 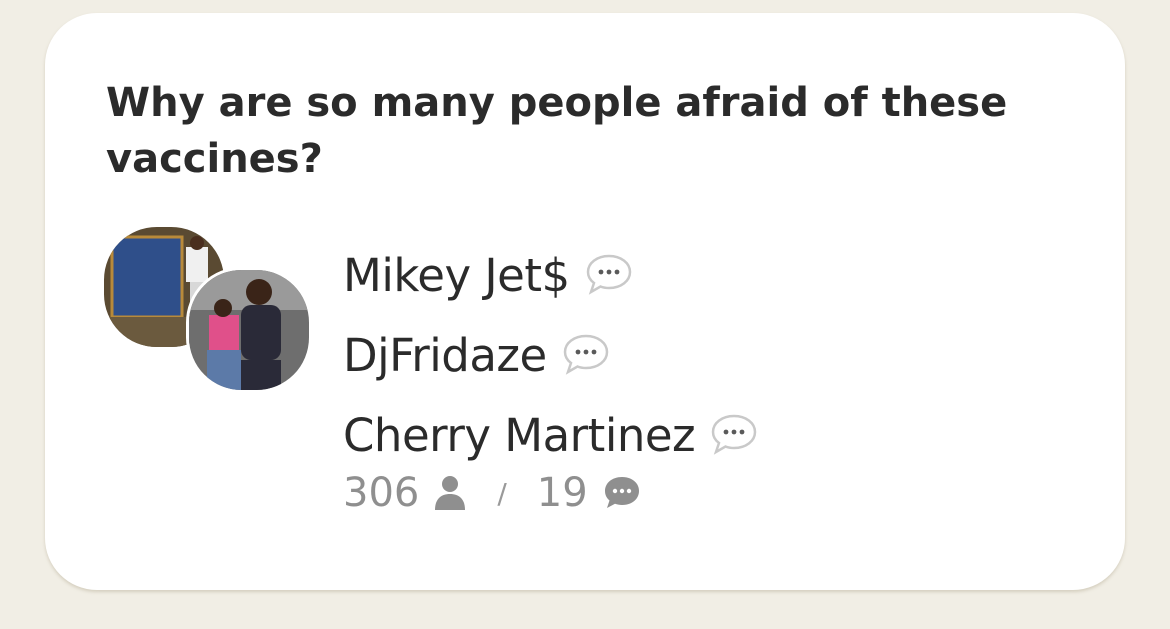 I want to click on room-stats: 306 / 19, so click(x=492, y=493).